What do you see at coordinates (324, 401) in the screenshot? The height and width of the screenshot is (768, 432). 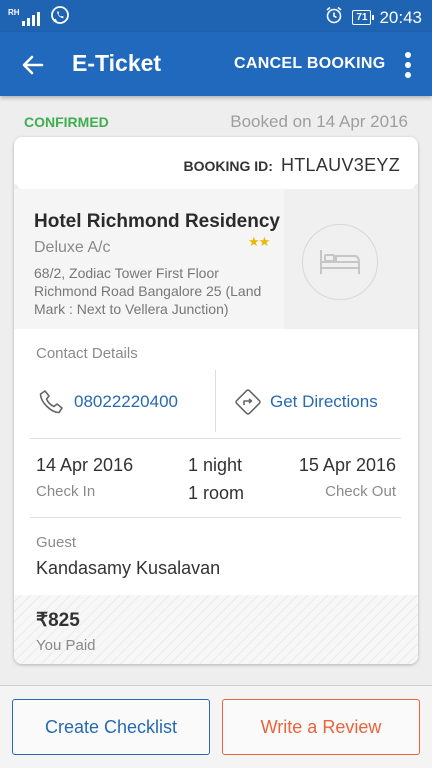 I see `directions-label: Get Directions` at bounding box center [324, 401].